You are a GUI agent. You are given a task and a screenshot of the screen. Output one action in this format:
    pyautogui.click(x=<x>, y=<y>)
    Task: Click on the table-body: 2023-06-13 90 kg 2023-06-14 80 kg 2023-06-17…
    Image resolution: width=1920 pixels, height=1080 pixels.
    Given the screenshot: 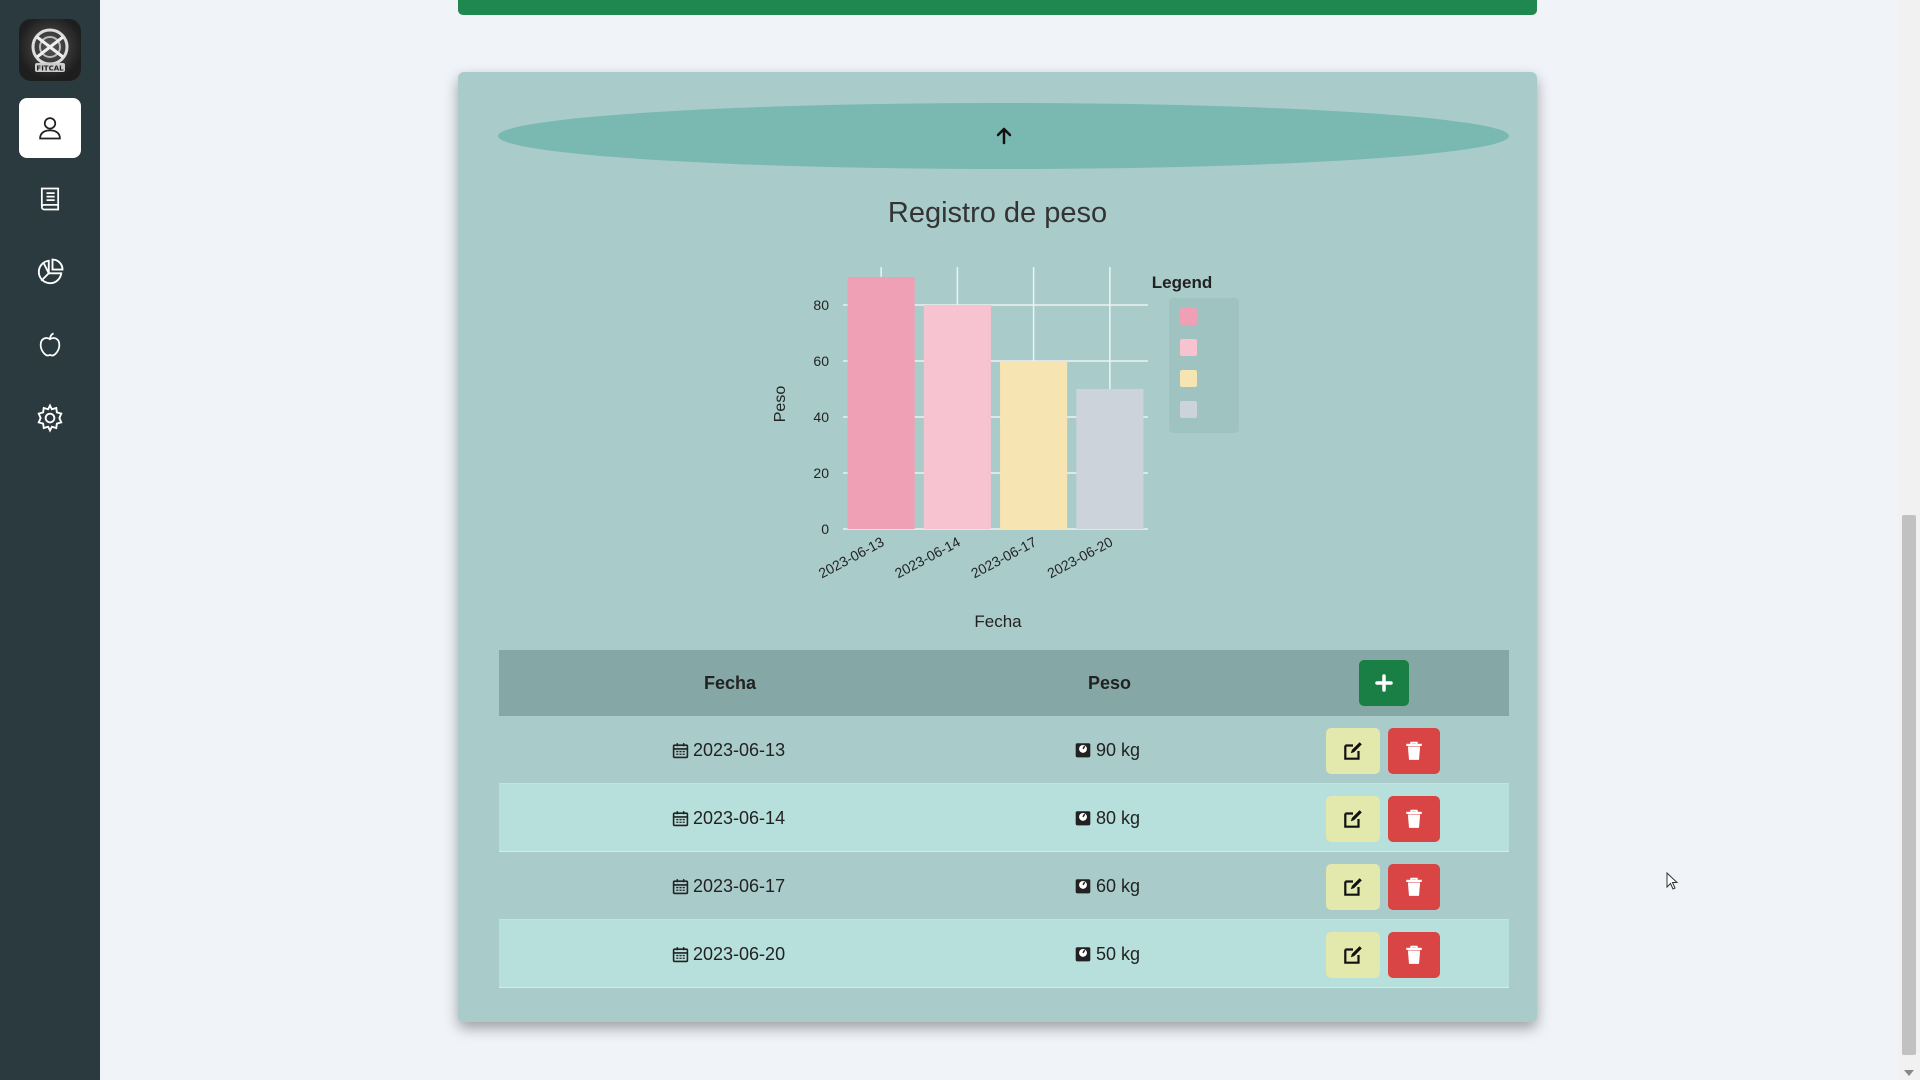 What is the action you would take?
    pyautogui.click(x=1004, y=852)
    